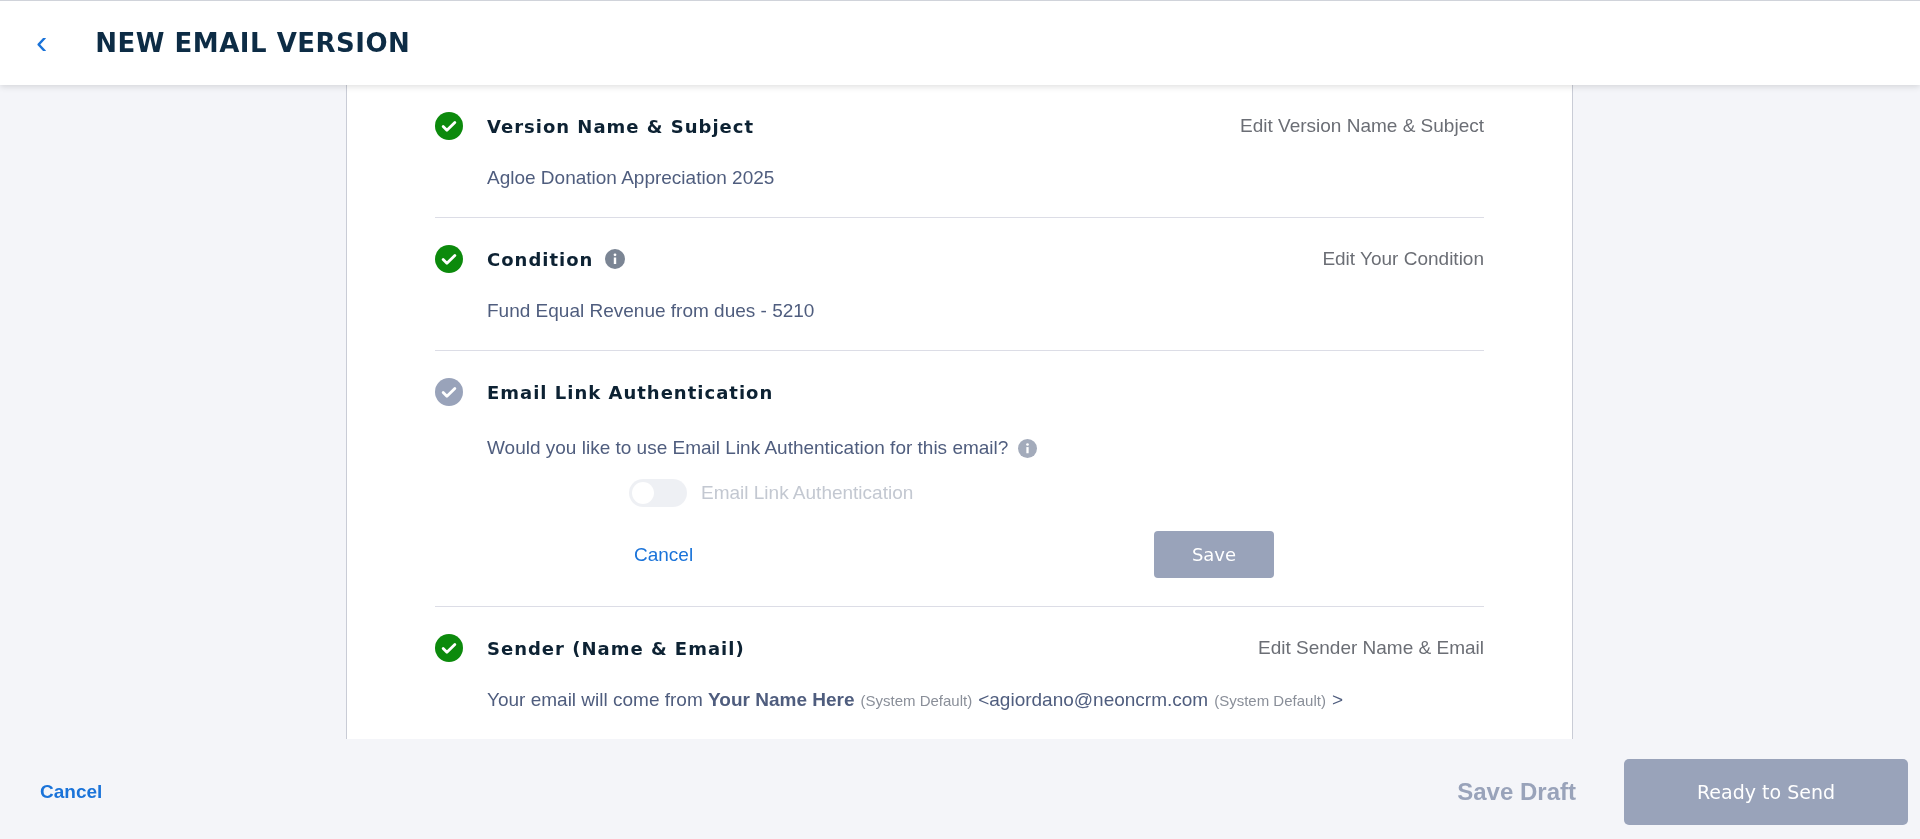 Image resolution: width=1920 pixels, height=839 pixels. Describe the element at coordinates (253, 43) in the screenshot. I see `page-title: NEW EMAIL VERSION` at that location.